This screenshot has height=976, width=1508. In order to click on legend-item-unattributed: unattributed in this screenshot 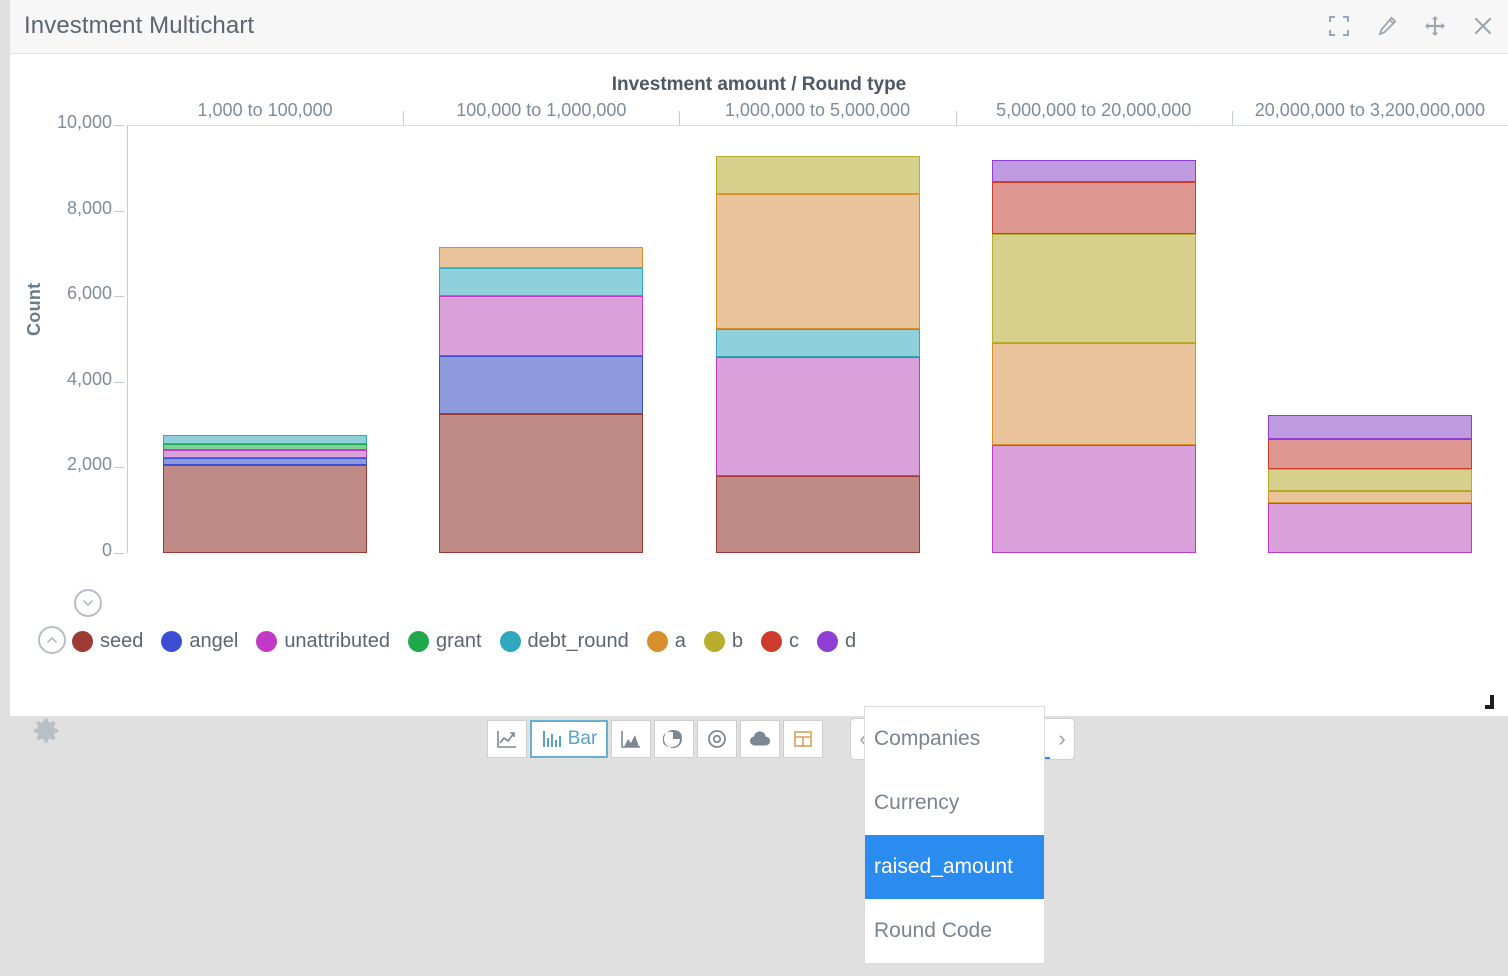, I will do `click(323, 641)`.